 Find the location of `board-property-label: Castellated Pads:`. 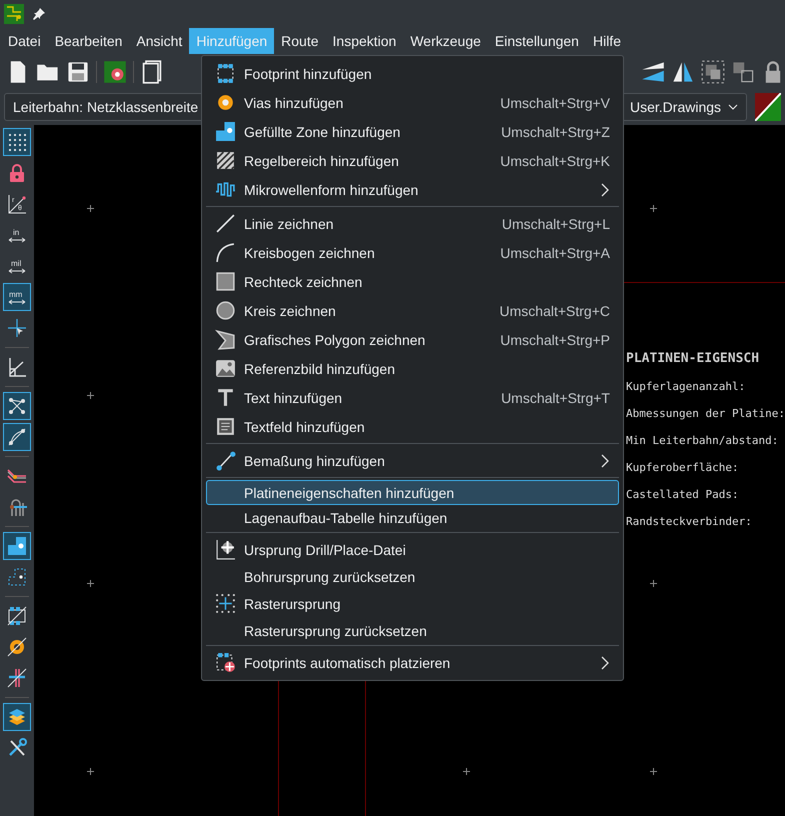

board-property-label: Castellated Pads: is located at coordinates (683, 494).